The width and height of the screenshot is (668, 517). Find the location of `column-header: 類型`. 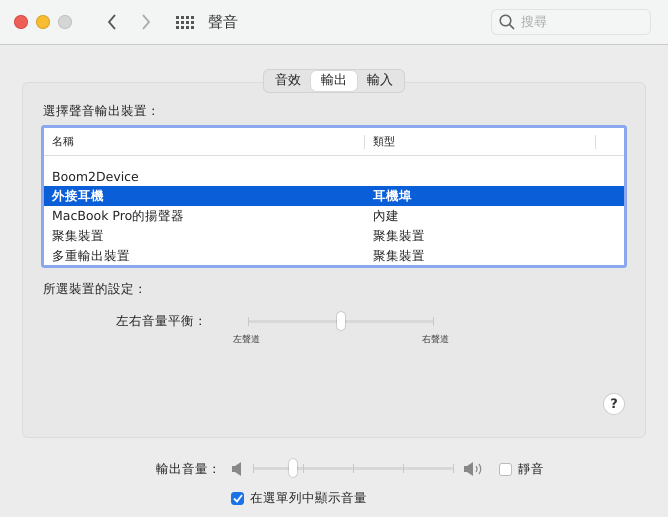

column-header: 類型 is located at coordinates (480, 141).